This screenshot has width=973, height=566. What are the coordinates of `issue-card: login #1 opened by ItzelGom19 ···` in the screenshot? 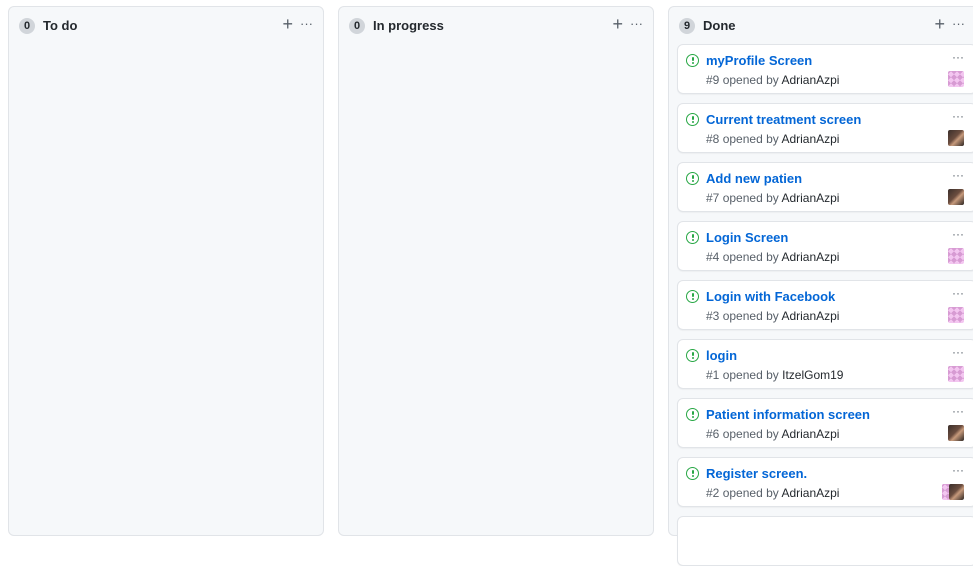 It's located at (825, 364).